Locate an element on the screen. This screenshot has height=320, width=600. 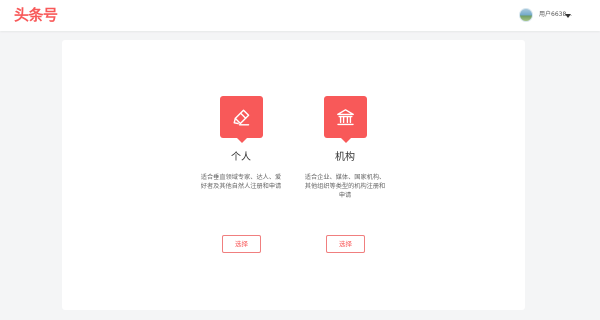
user-avatar is located at coordinates (526, 15).